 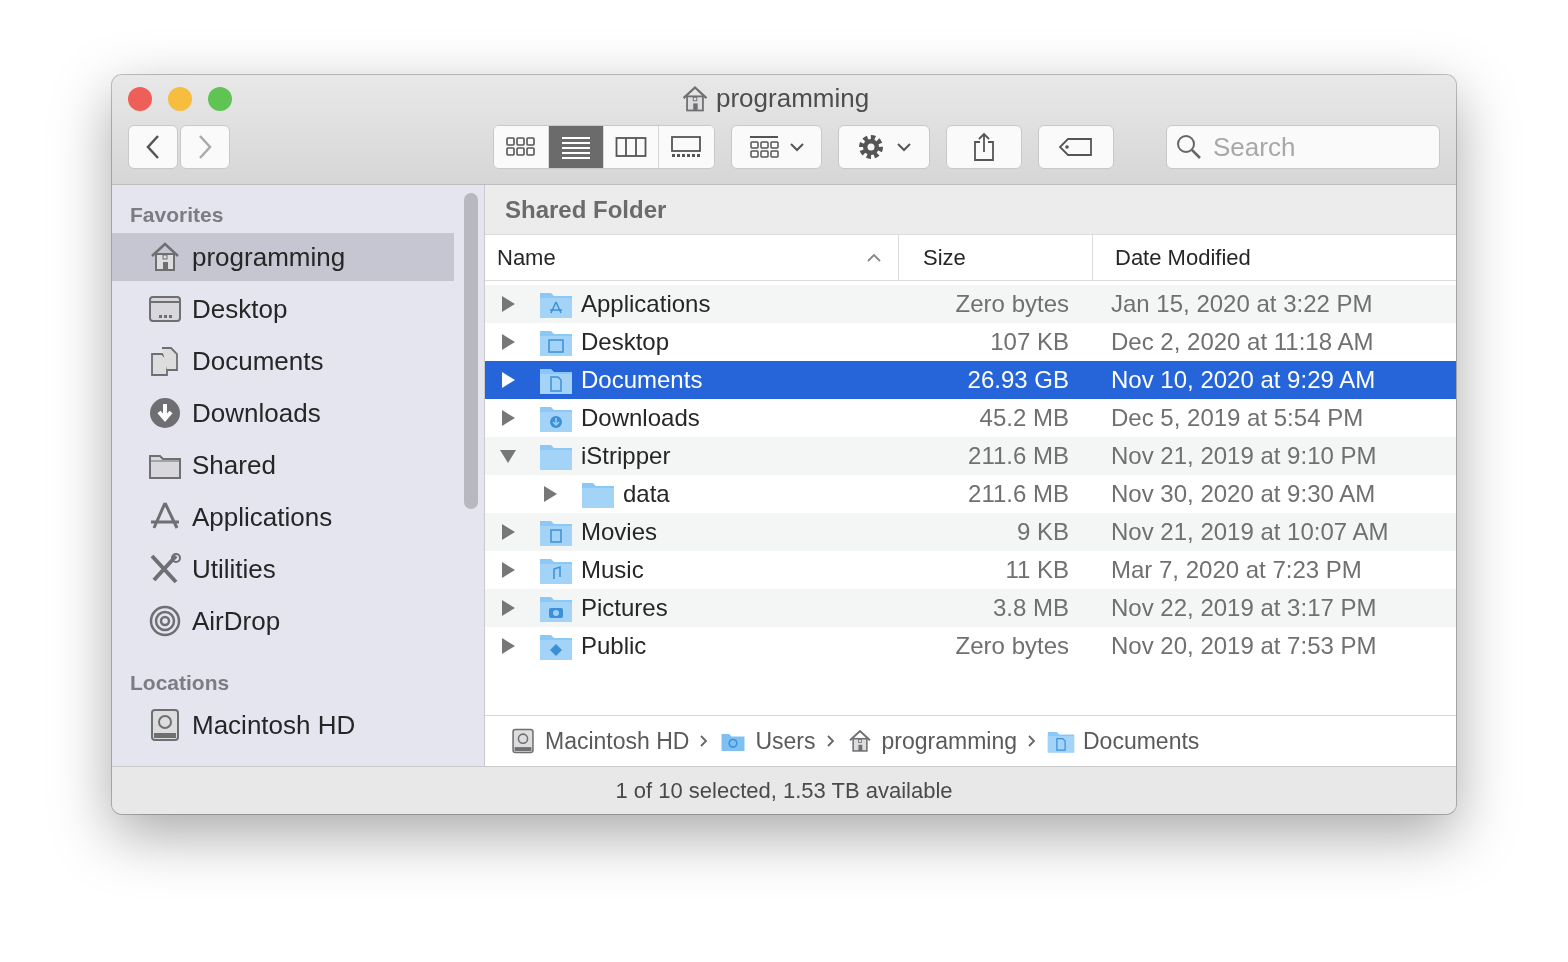 What do you see at coordinates (1036, 570) in the screenshot?
I see `file-size: 11 KB` at bounding box center [1036, 570].